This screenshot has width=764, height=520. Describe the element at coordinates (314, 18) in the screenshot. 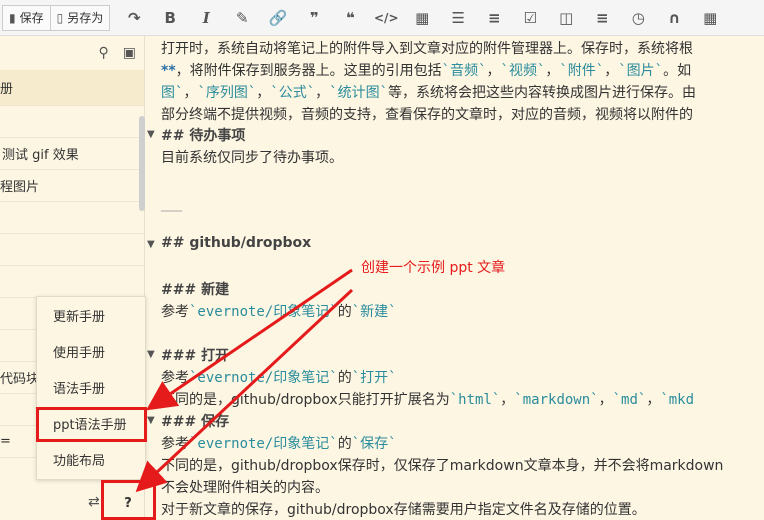

I see `quote-right-icon: ❞` at that location.